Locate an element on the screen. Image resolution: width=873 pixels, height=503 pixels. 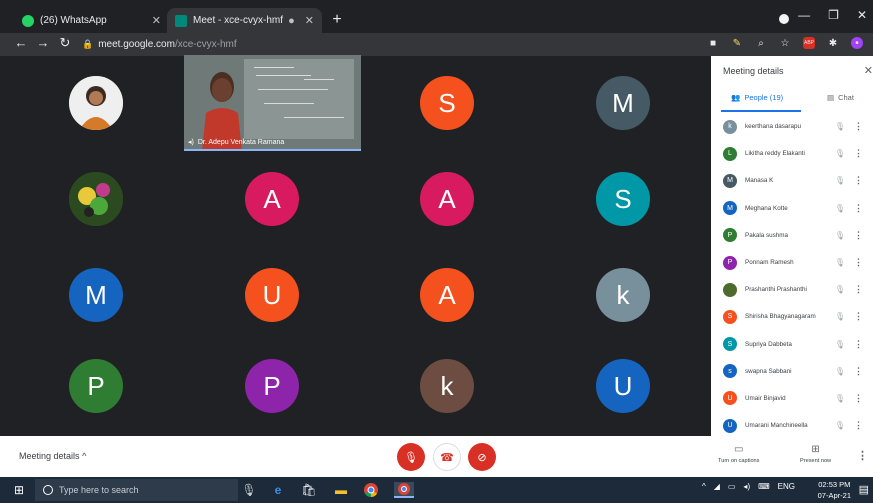
participant-row: S Shirisha Bhagyanagaram 🎙 ⋮ is located at coordinates (792, 316).